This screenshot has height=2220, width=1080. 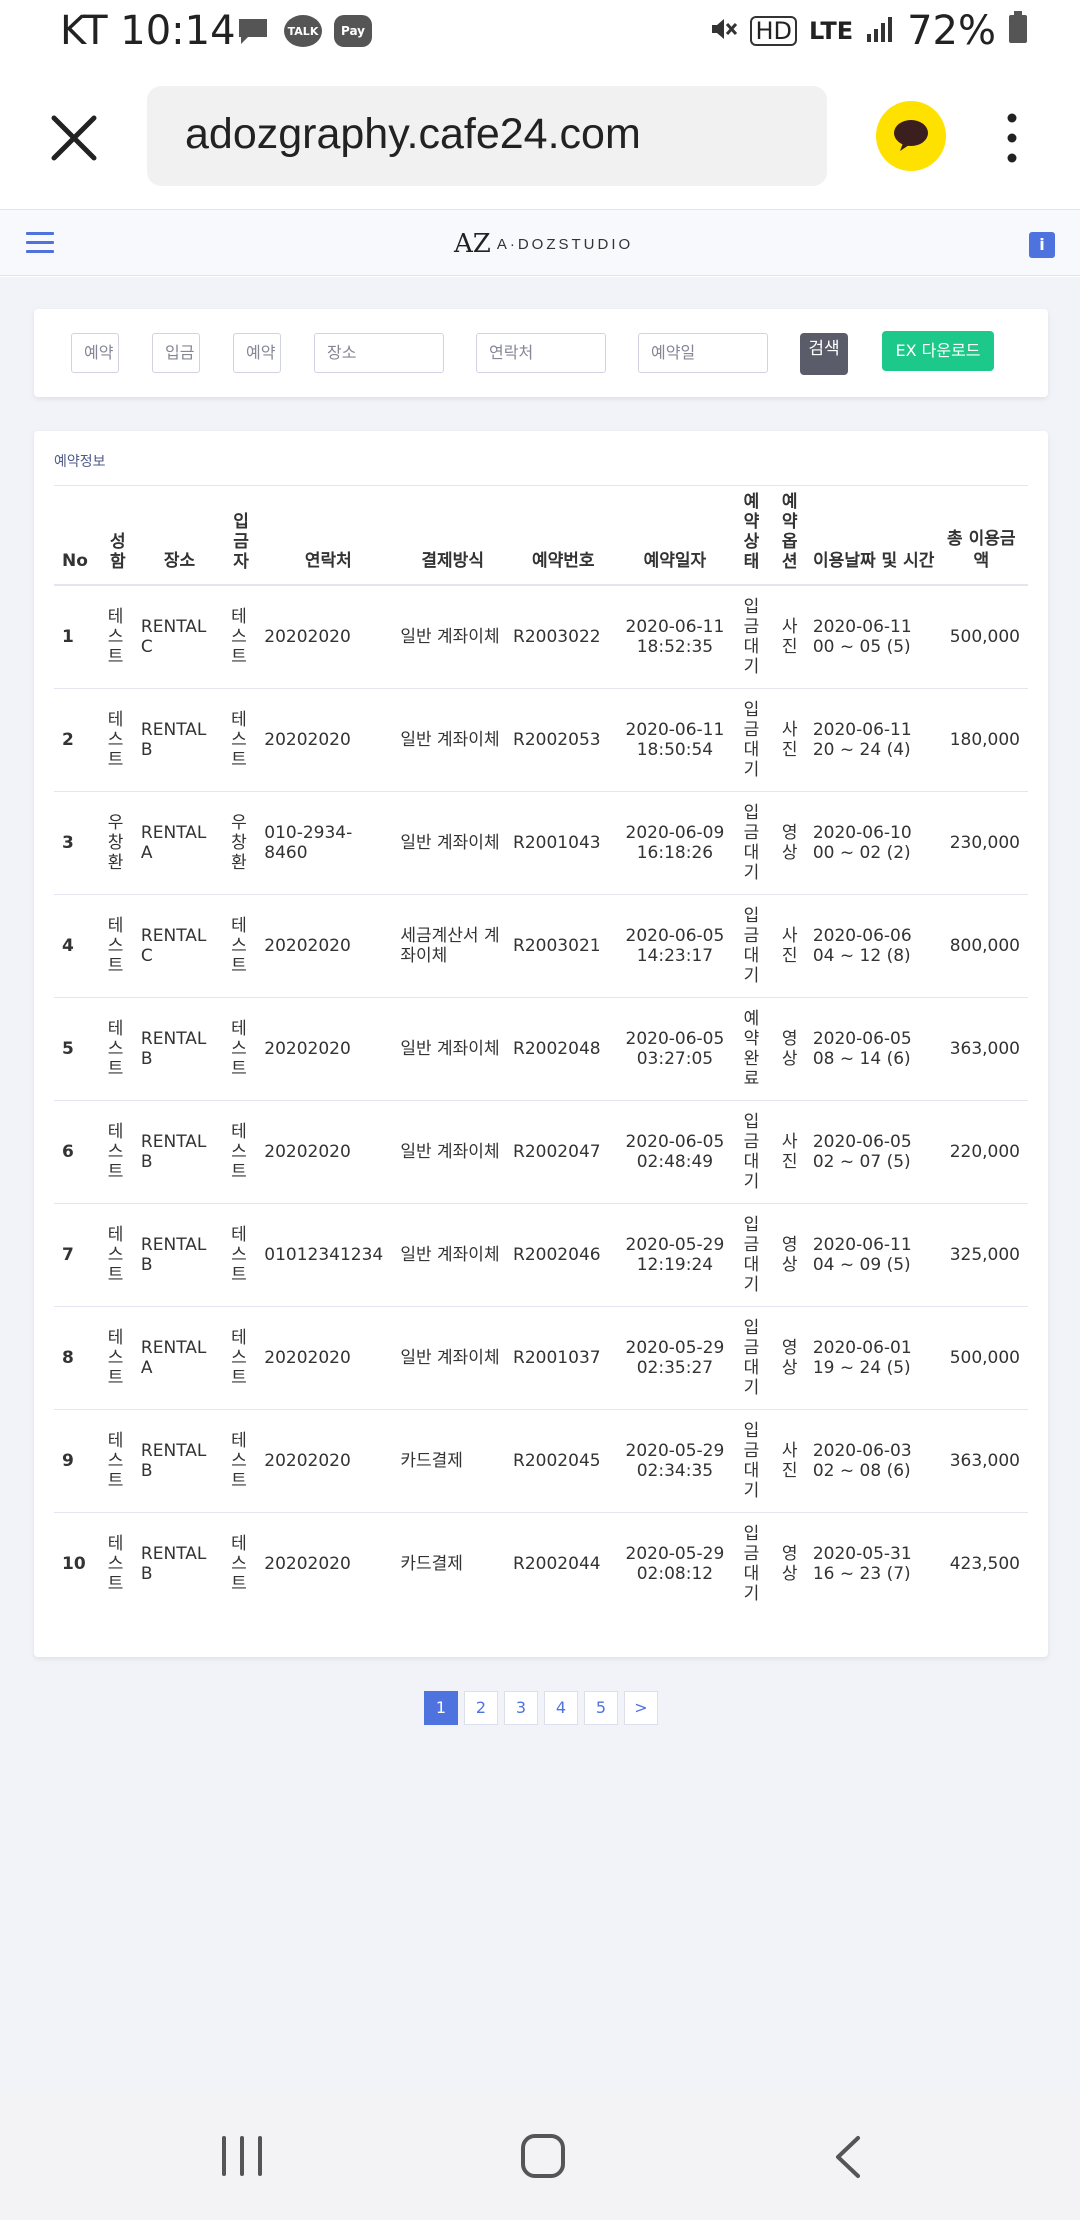 What do you see at coordinates (95, 353) in the screenshot?
I see `reservation-filter-input: 예약` at bounding box center [95, 353].